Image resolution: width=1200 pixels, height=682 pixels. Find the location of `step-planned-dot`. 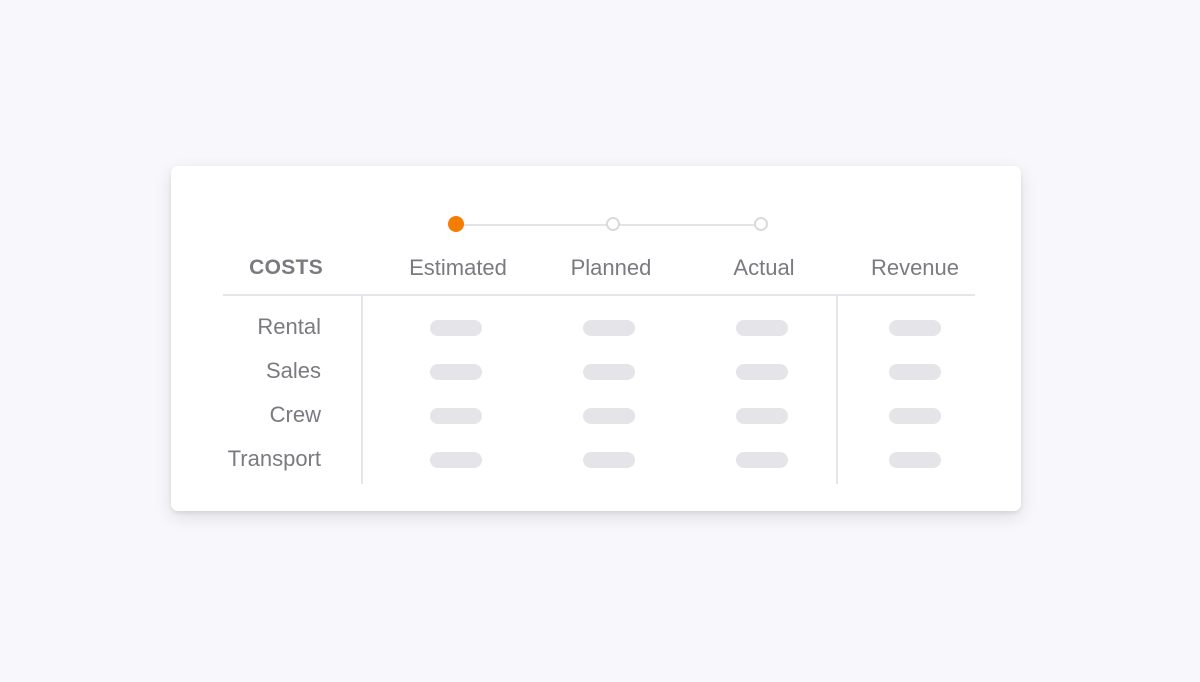

step-planned-dot is located at coordinates (613, 224).